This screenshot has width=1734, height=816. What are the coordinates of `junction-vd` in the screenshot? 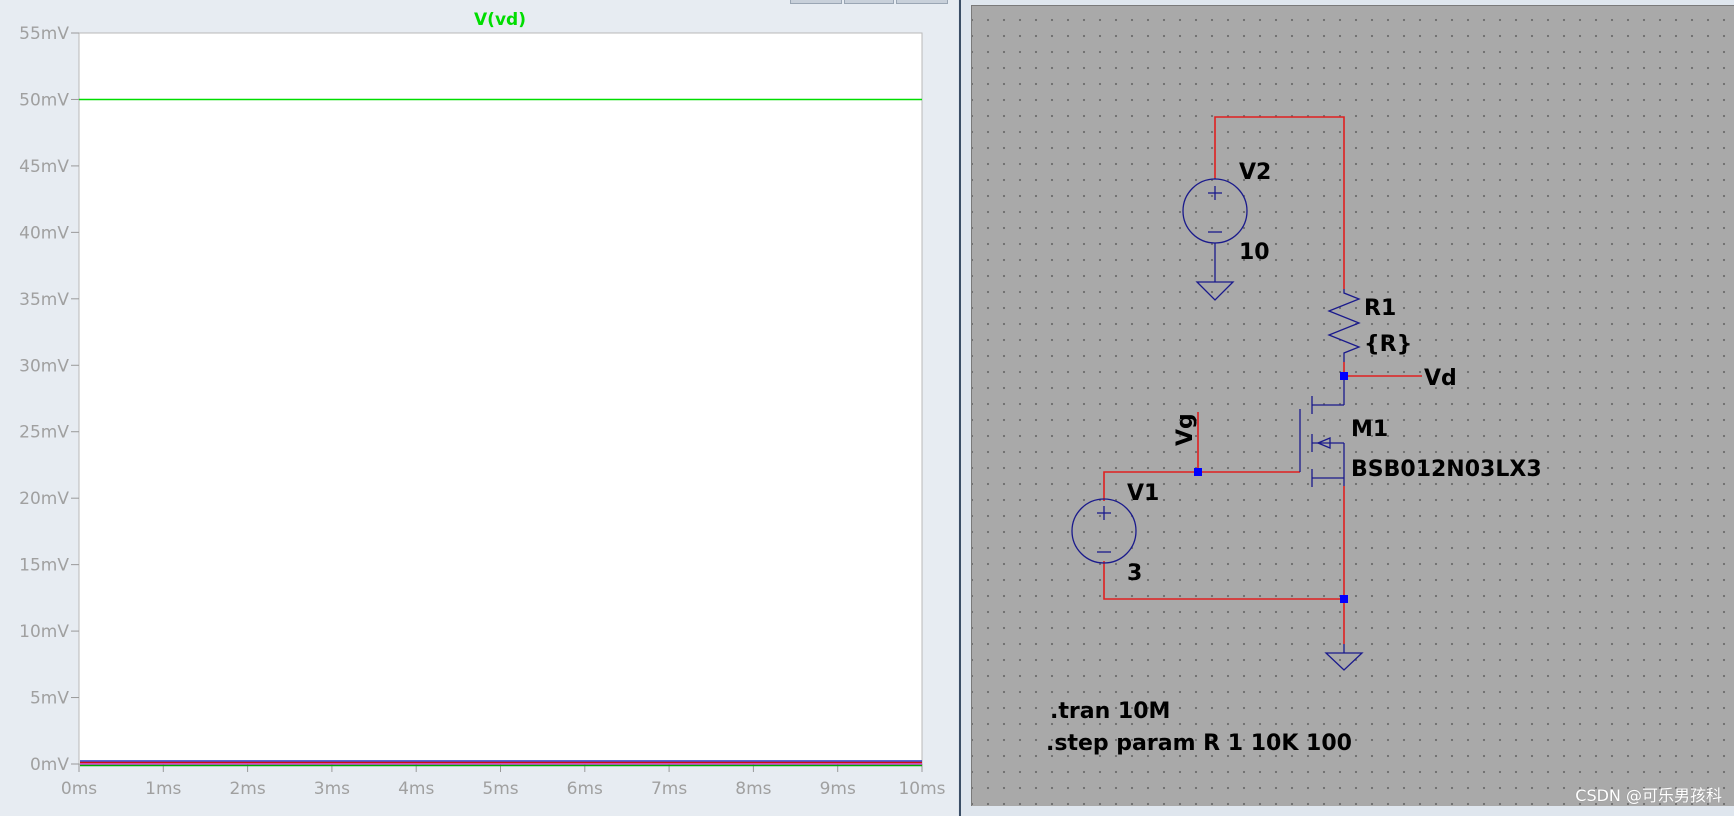 It's located at (1344, 376).